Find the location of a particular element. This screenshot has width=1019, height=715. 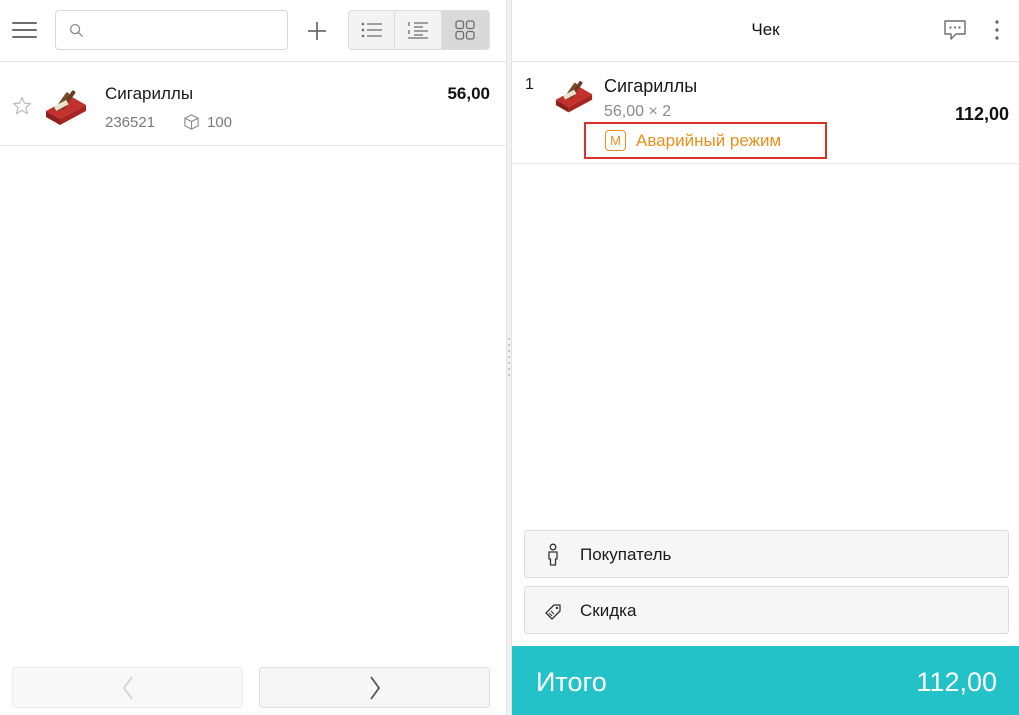

discount-button-label: Скидка is located at coordinates (608, 610).